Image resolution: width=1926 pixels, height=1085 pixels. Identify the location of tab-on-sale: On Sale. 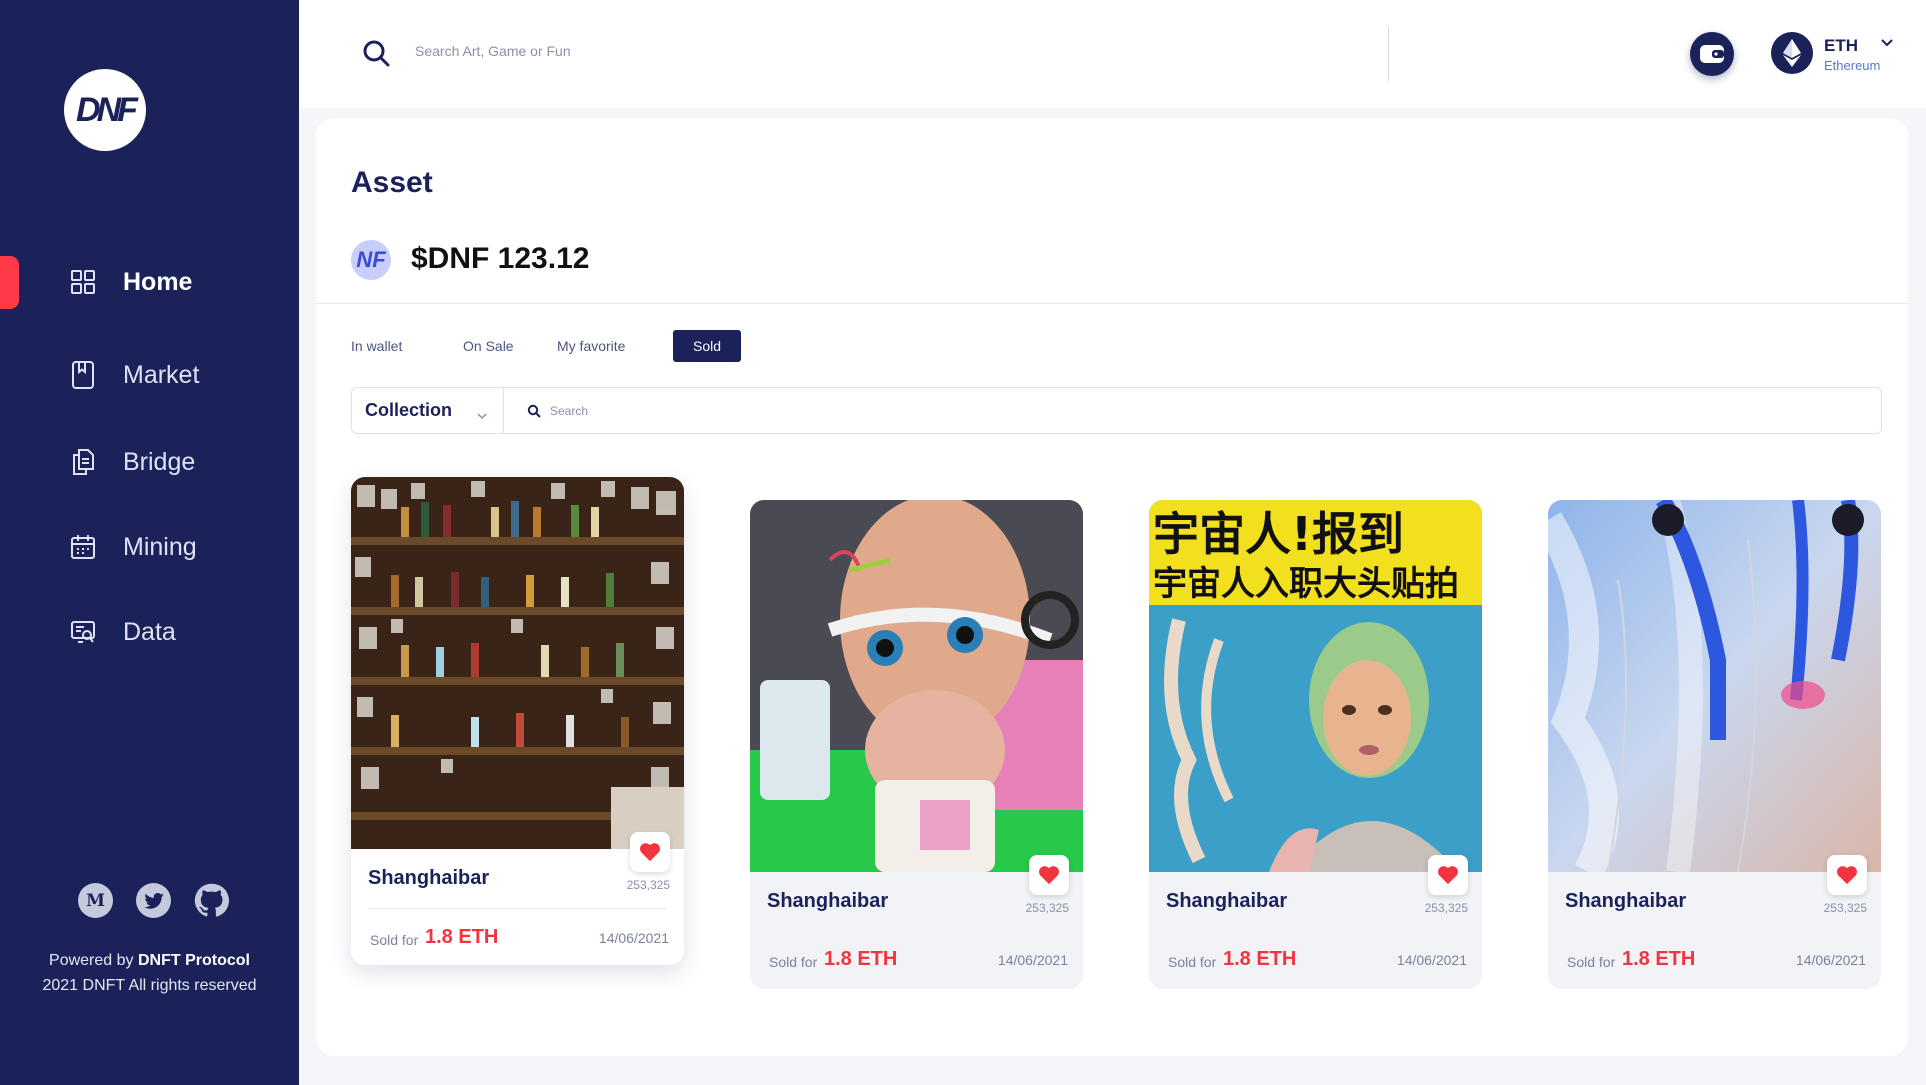
(488, 346).